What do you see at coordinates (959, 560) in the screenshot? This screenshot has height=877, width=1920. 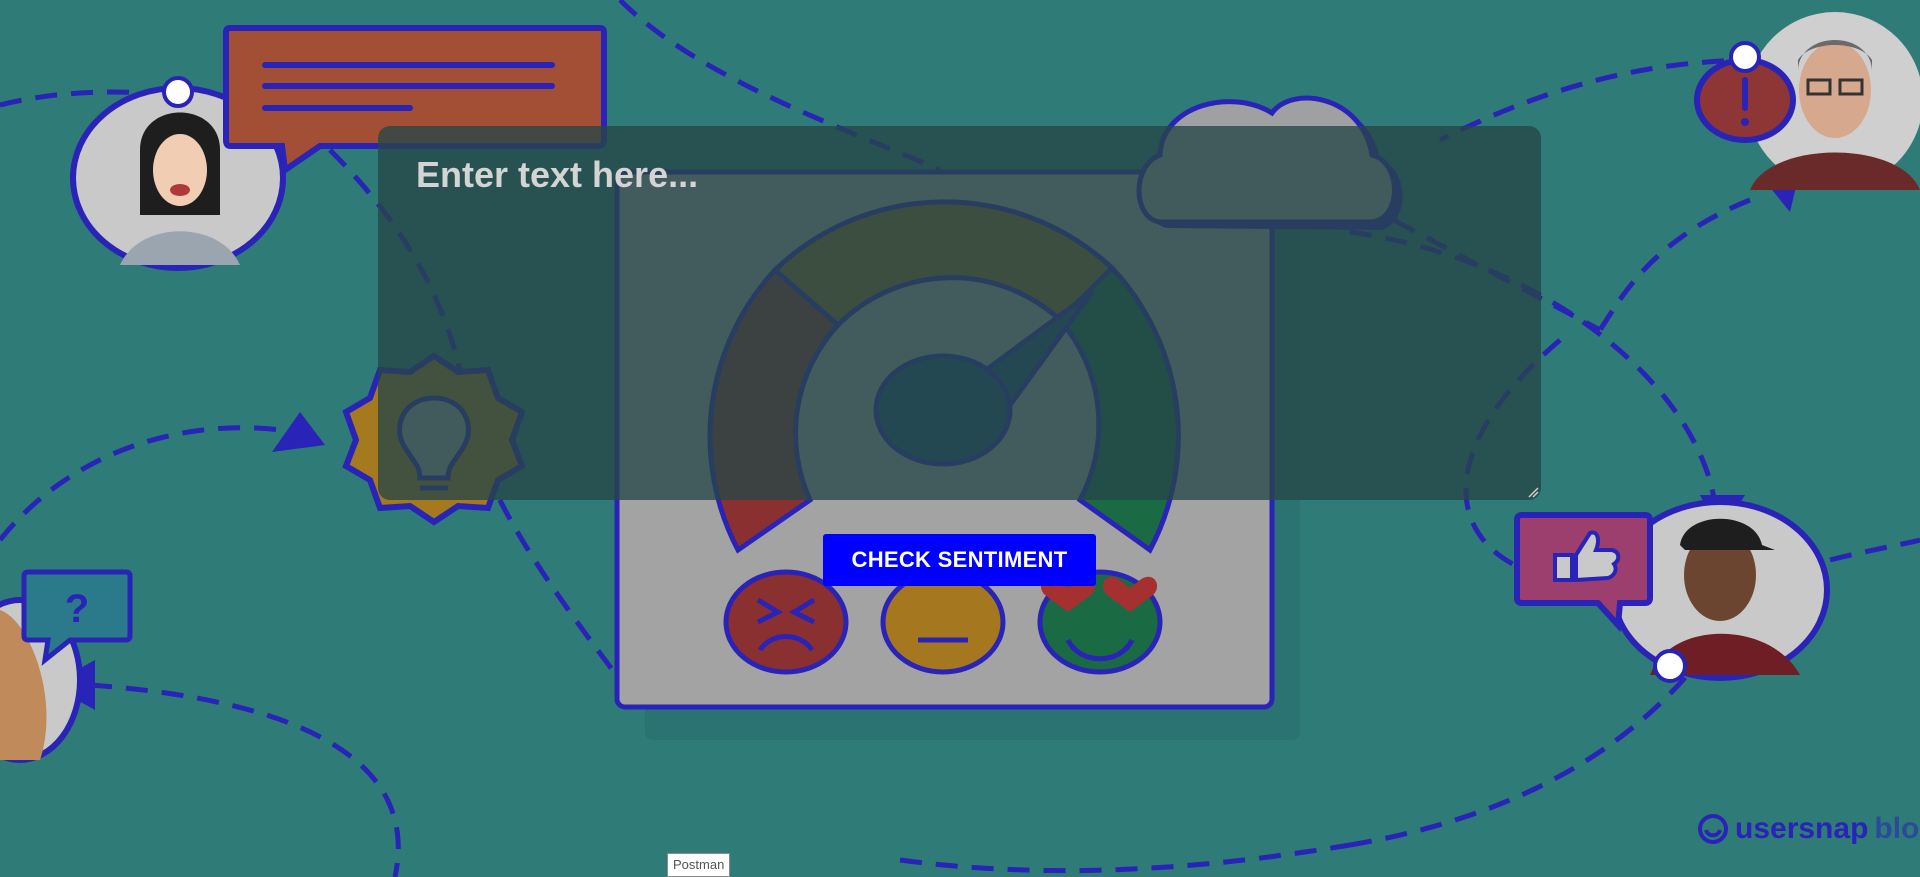 I see `check-sentiment-button: CHECK SENTIMENT` at bounding box center [959, 560].